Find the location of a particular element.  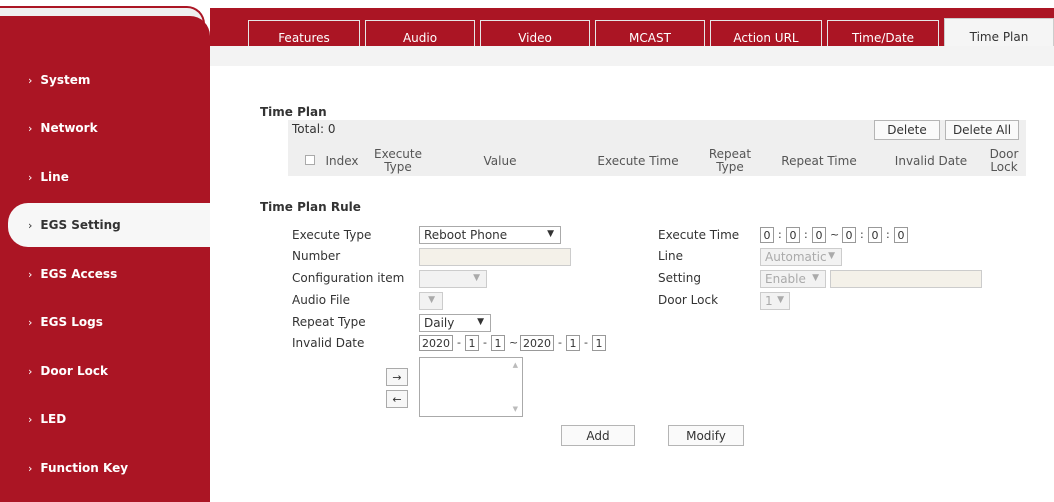

door-lock-label: Door Lock is located at coordinates (688, 300).